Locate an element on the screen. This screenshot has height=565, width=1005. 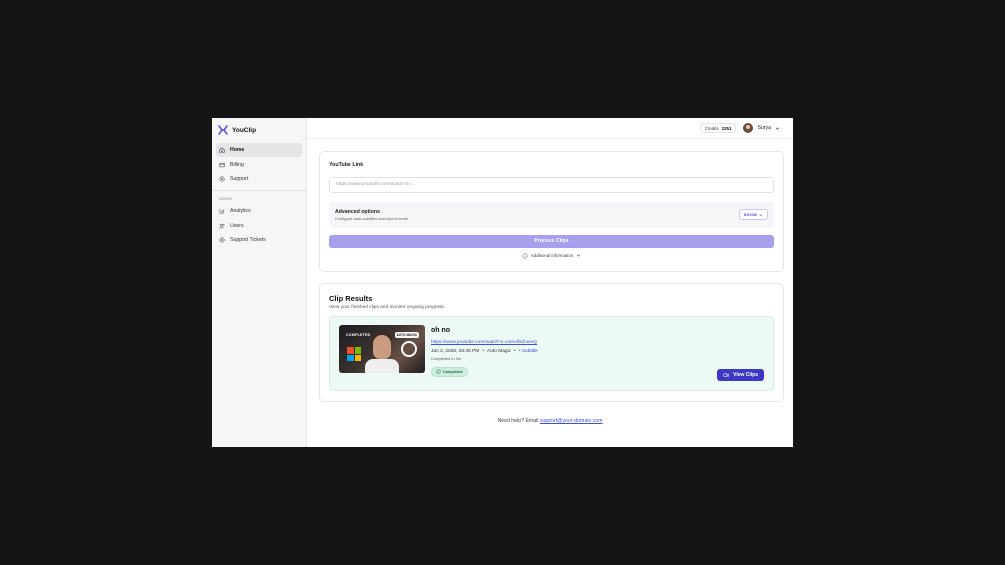
sidebar-item-label: Users is located at coordinates (237, 225).